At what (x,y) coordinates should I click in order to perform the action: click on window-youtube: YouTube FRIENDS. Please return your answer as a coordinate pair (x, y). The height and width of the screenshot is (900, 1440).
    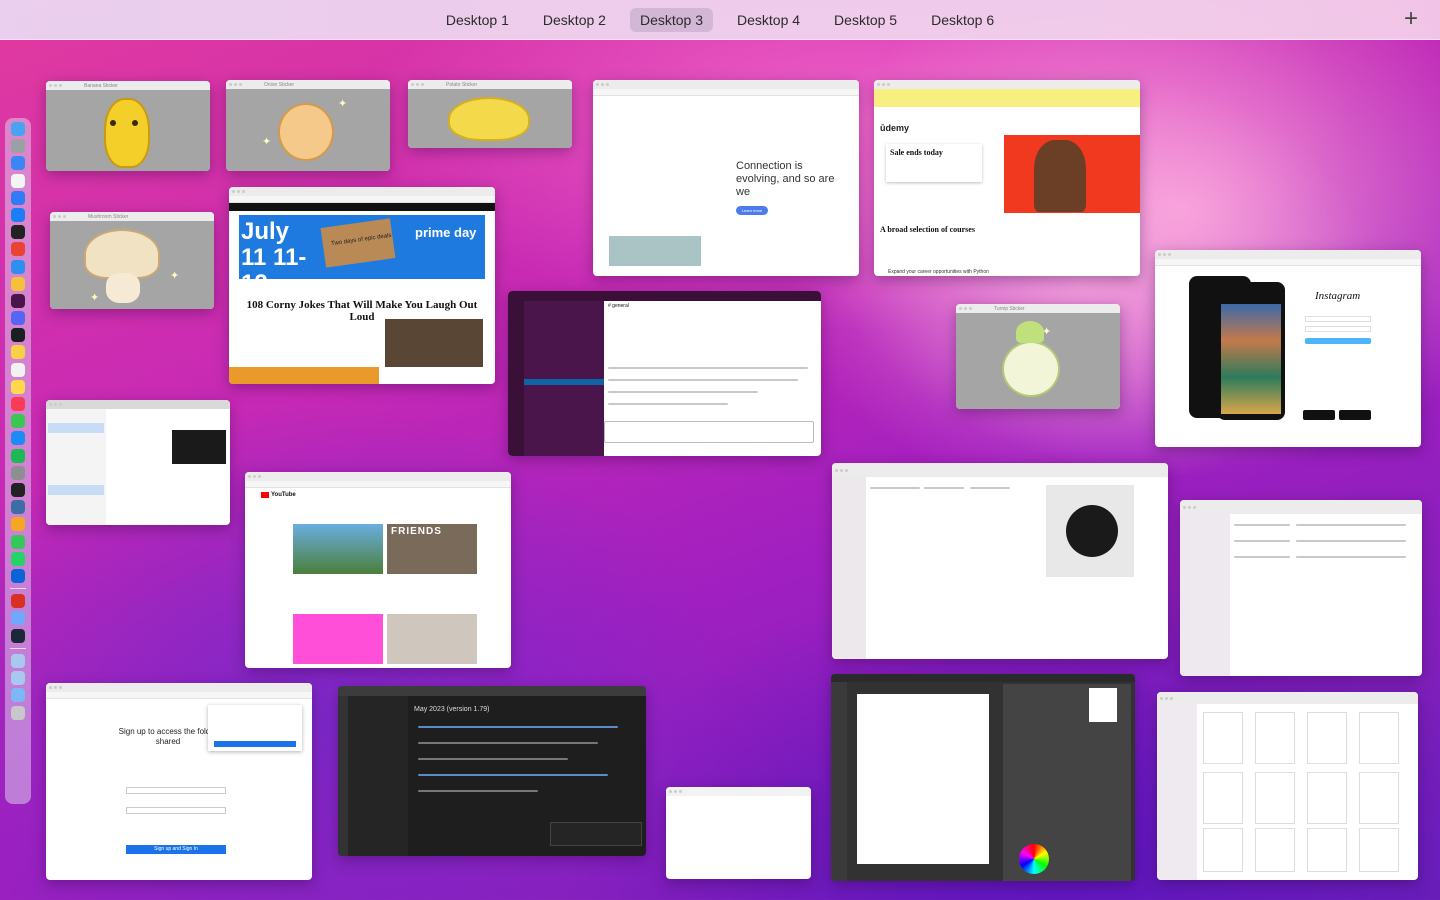
    Looking at the image, I should click on (378, 570).